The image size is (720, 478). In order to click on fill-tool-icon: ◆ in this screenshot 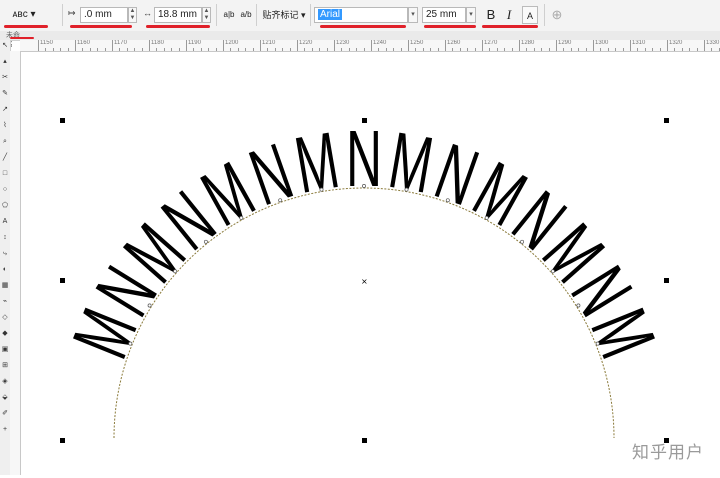, I will do `click(5, 334)`.